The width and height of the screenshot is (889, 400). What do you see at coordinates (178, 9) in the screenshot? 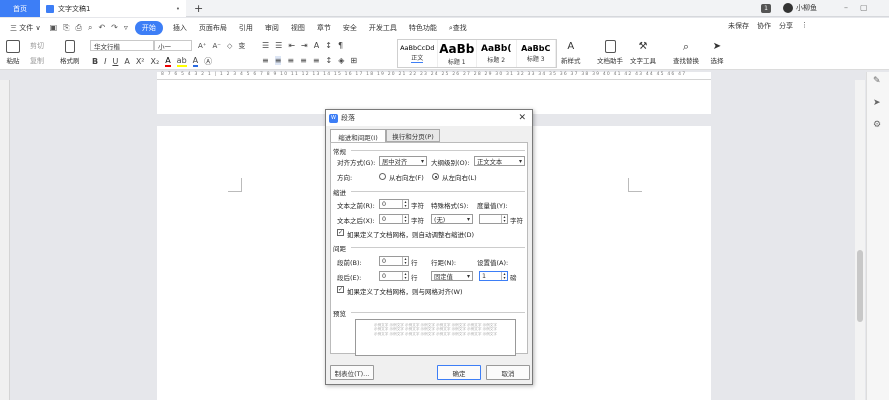
I see `close-tab-icon: •` at bounding box center [178, 9].